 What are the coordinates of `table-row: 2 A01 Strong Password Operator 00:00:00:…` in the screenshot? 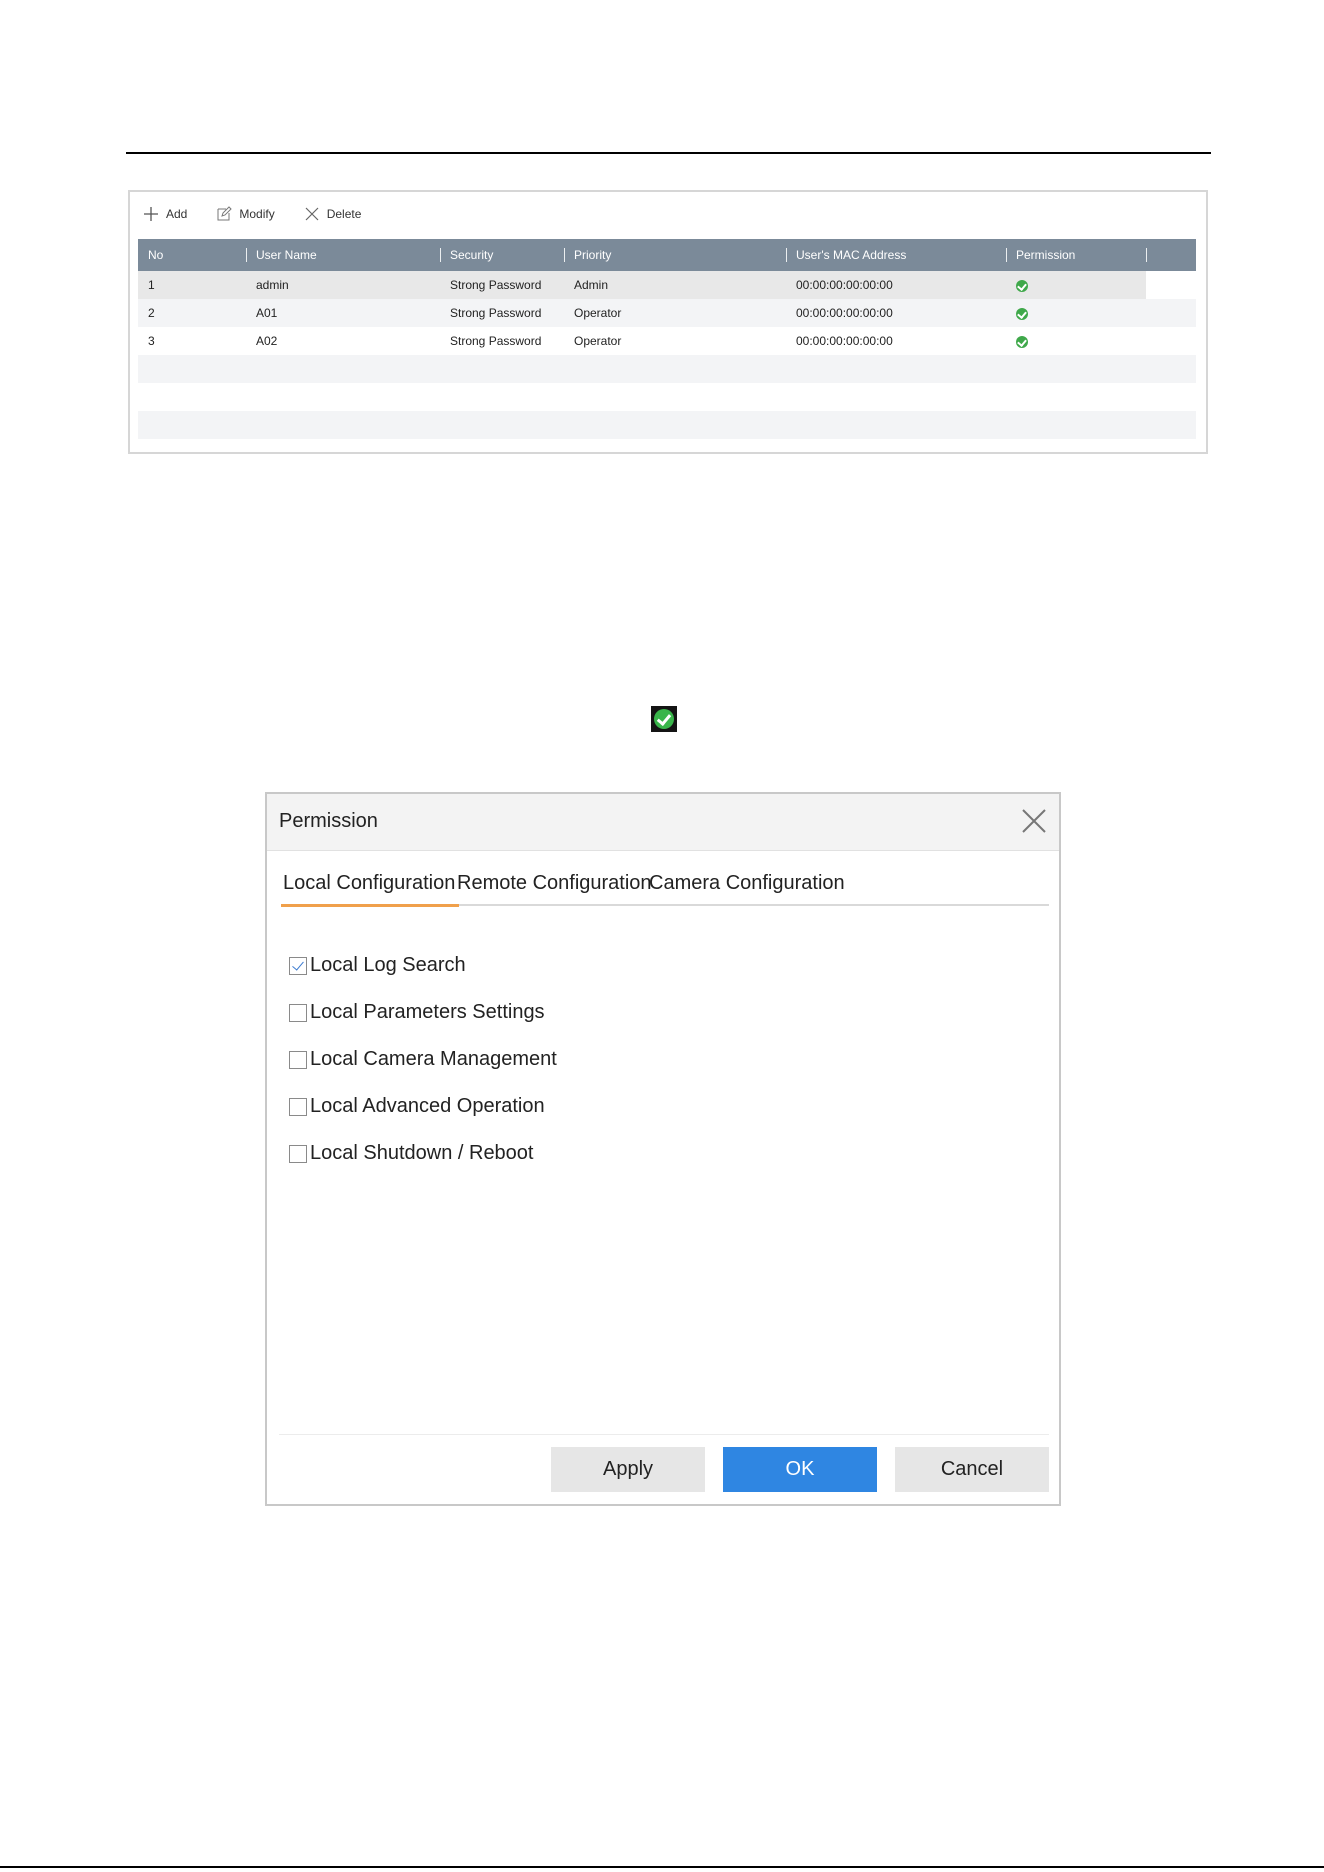 It's located at (667, 313).